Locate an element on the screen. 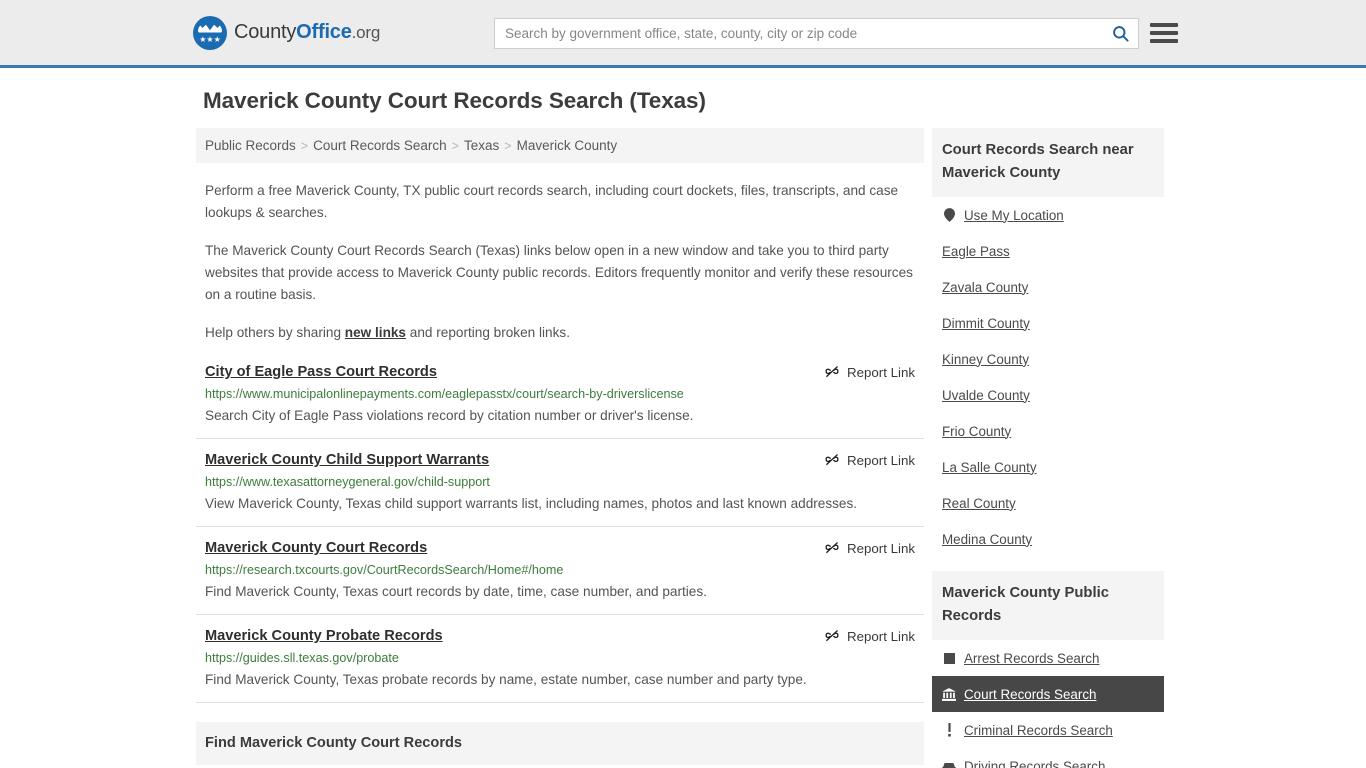 Image resolution: width=1366 pixels, height=768 pixels. nearby-link-item: La Salle County is located at coordinates (1048, 467).